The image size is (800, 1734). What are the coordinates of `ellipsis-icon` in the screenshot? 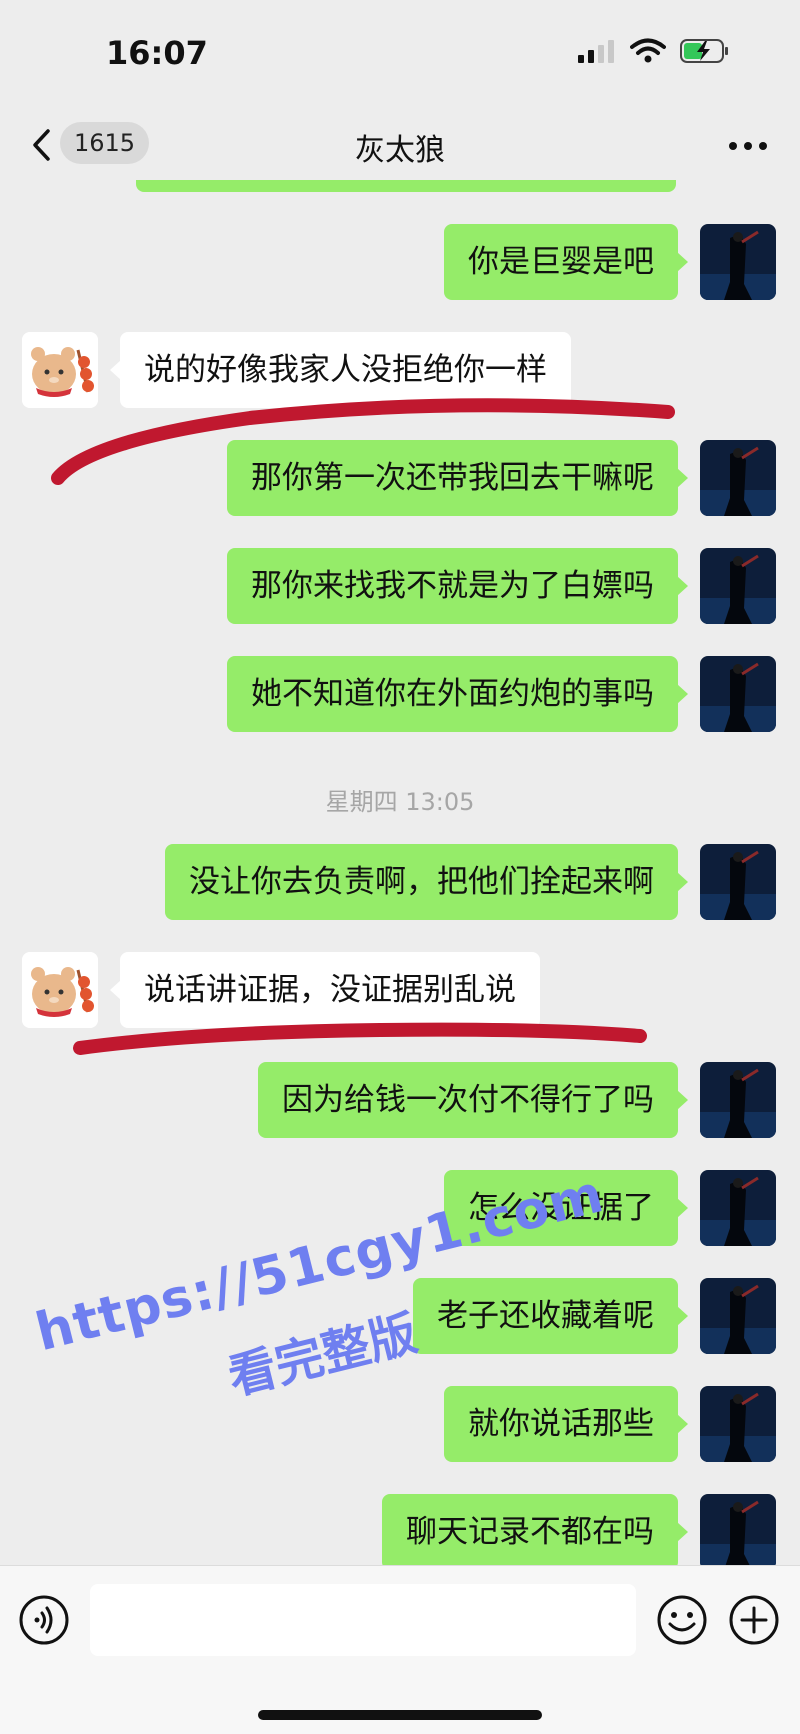 It's located at (748, 146).